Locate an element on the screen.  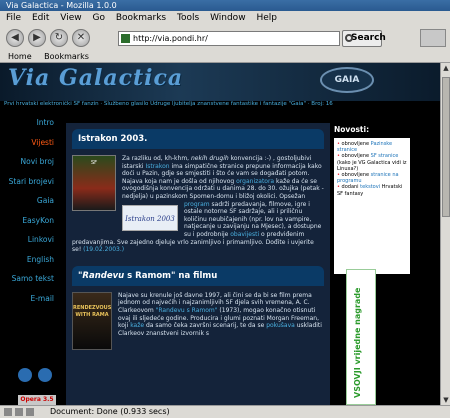
article-text: da samo čeka završni scenarij, te da se is located at coordinates (205, 326).